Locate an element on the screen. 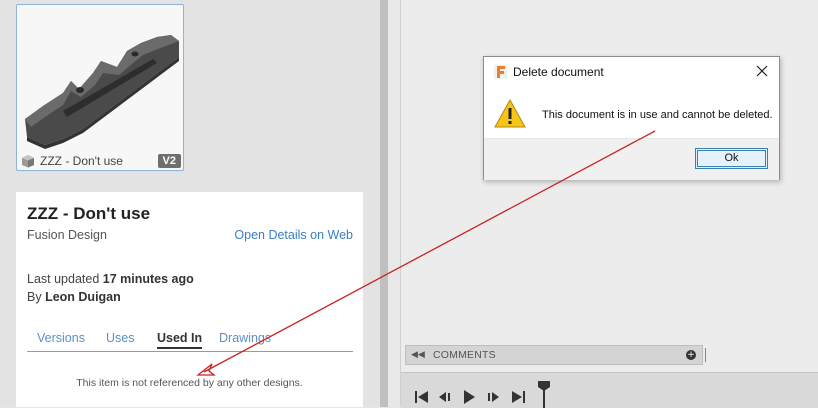 This screenshot has width=818, height=408. author-name: Leon Duigan is located at coordinates (83, 297).